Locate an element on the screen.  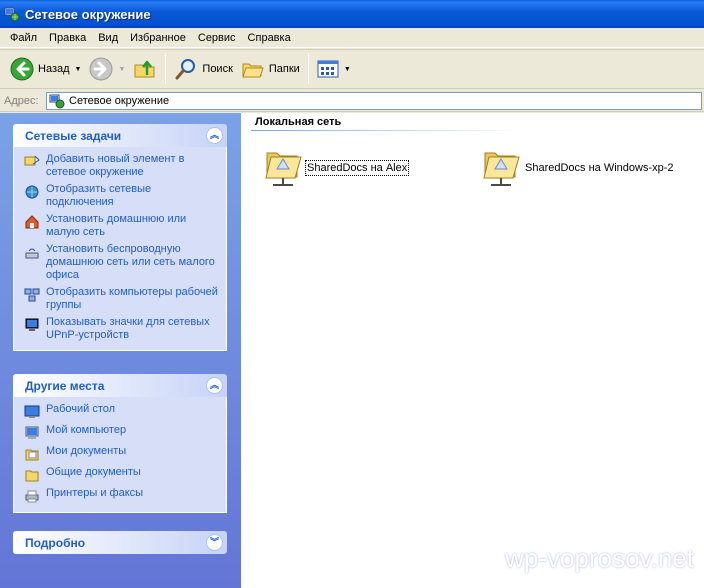
place-printers: Принтеры и факсы is located at coordinates (122, 495).